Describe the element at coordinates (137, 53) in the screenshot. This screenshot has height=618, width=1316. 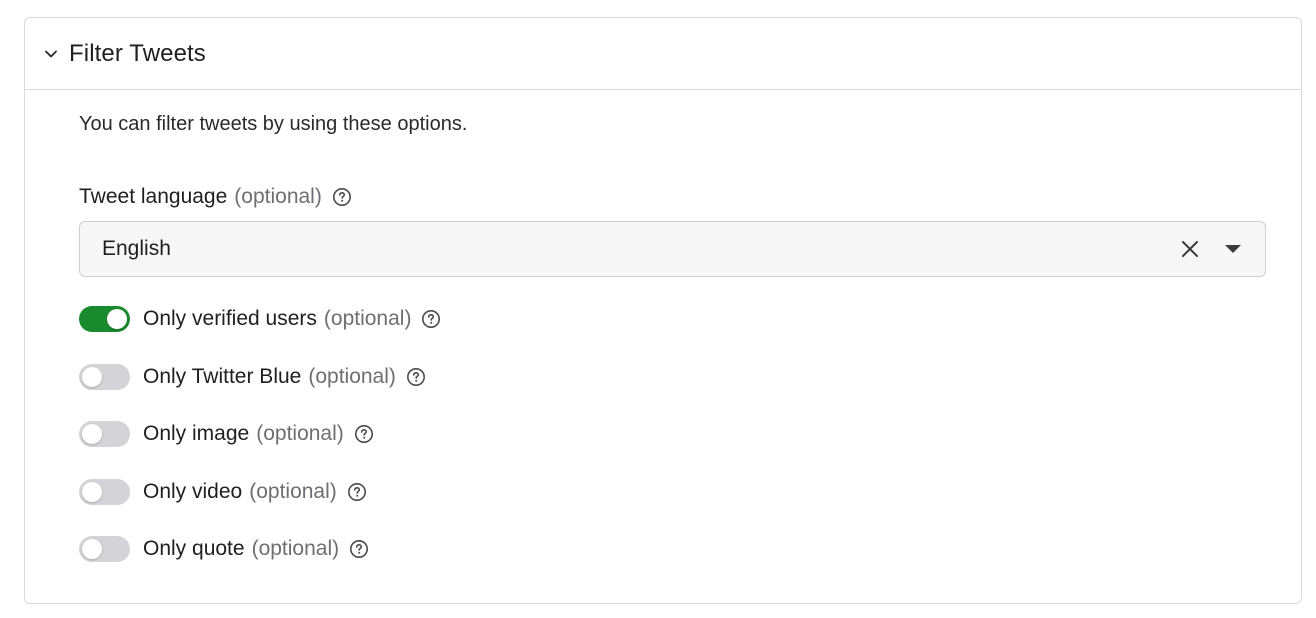
I see `panel-title: Filter Tweets` at that location.